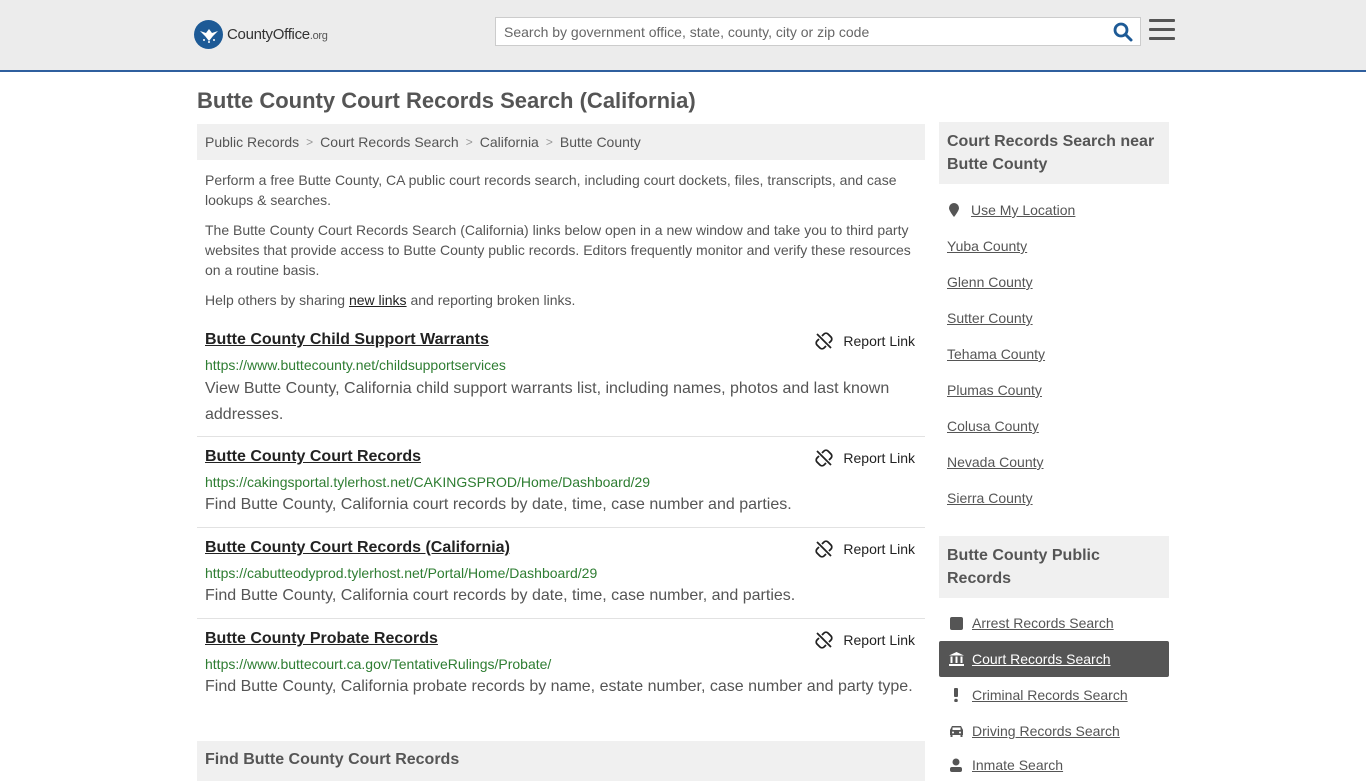 Image resolution: width=1366 pixels, height=783 pixels. I want to click on public-records-heading: Butte County Public Records, so click(1054, 567).